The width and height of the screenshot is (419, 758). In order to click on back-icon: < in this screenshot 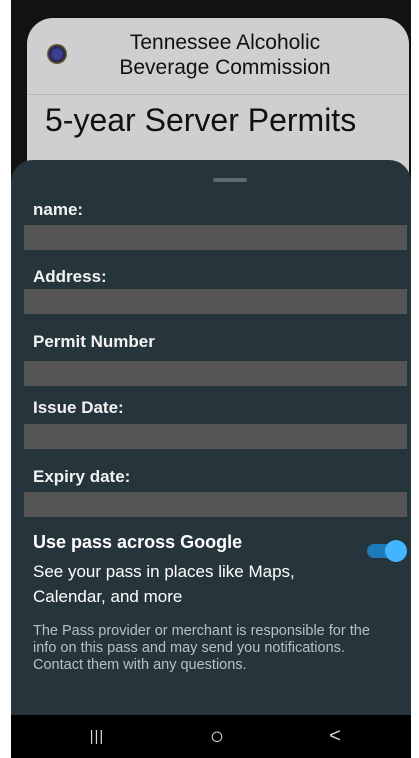, I will do `click(335, 736)`.